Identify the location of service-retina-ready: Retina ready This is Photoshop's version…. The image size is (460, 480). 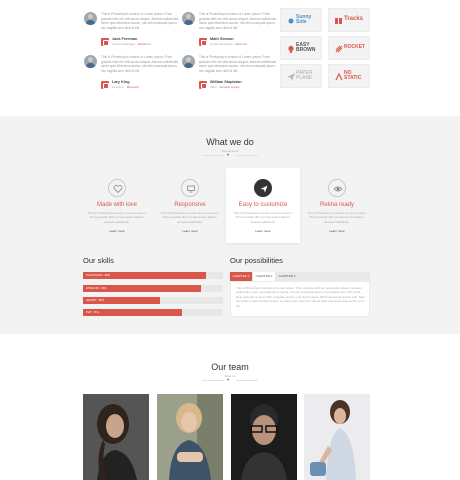
(337, 205).